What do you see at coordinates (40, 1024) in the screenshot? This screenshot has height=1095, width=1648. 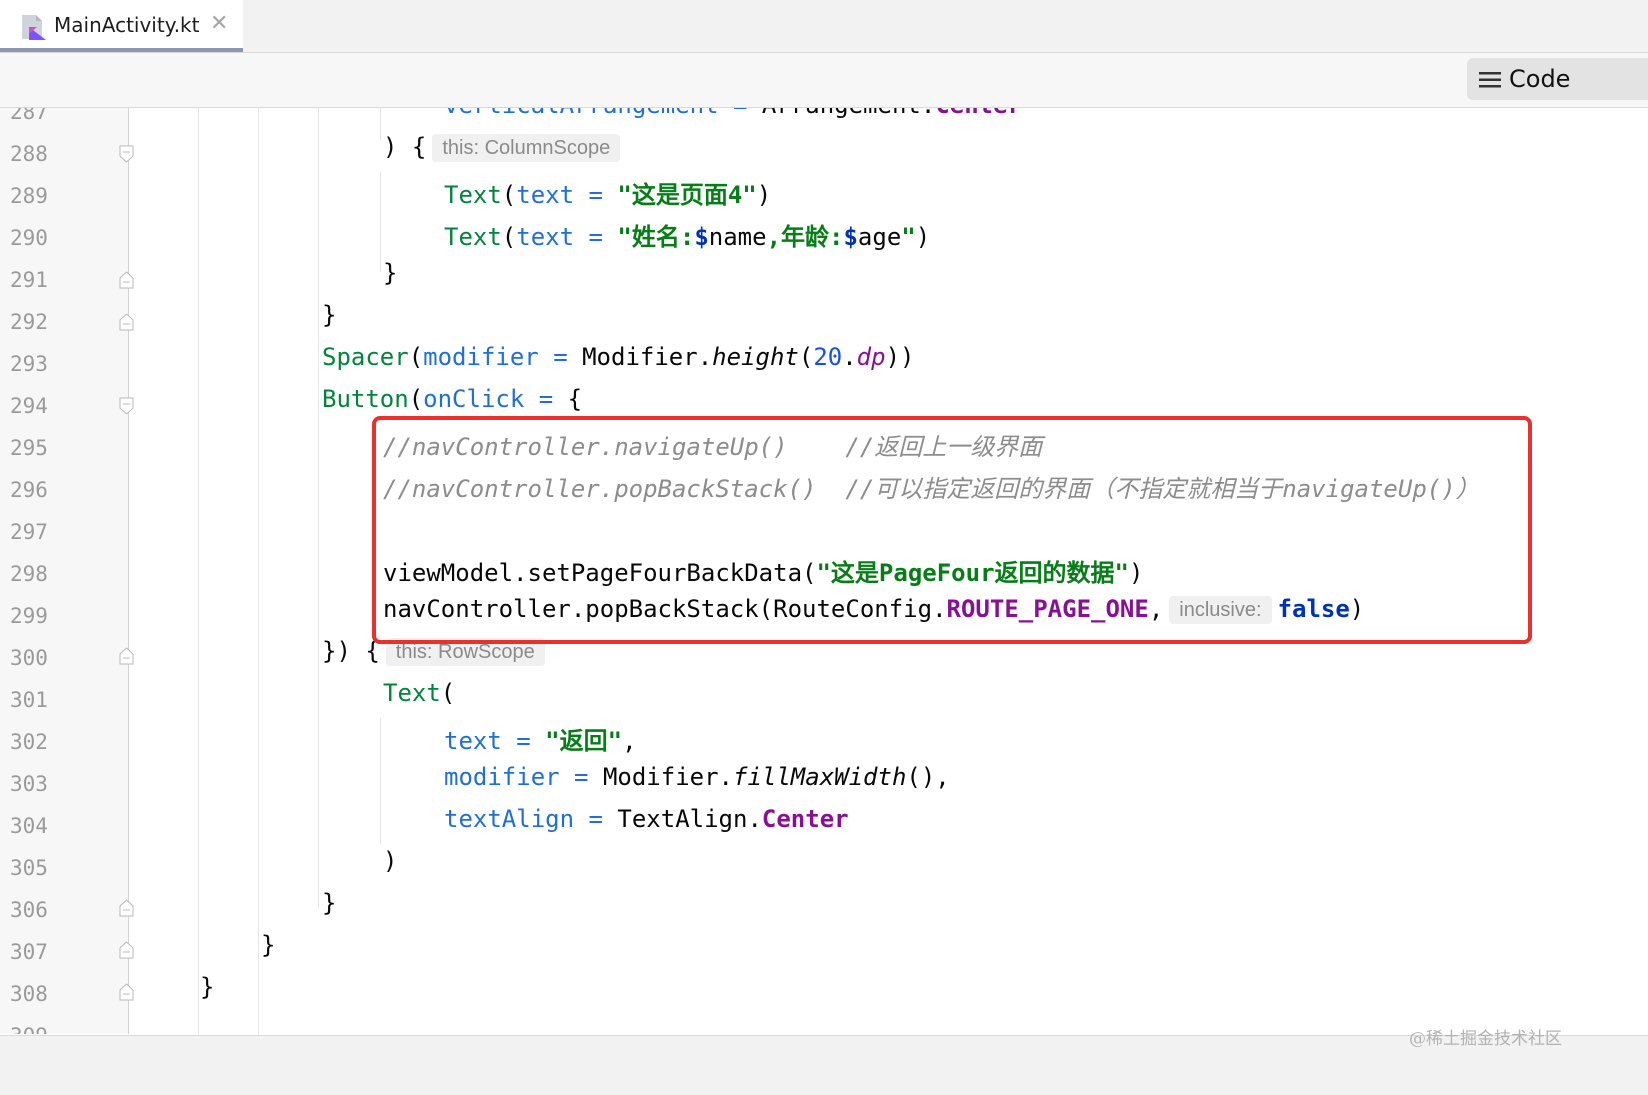 I see `line-number: 309` at bounding box center [40, 1024].